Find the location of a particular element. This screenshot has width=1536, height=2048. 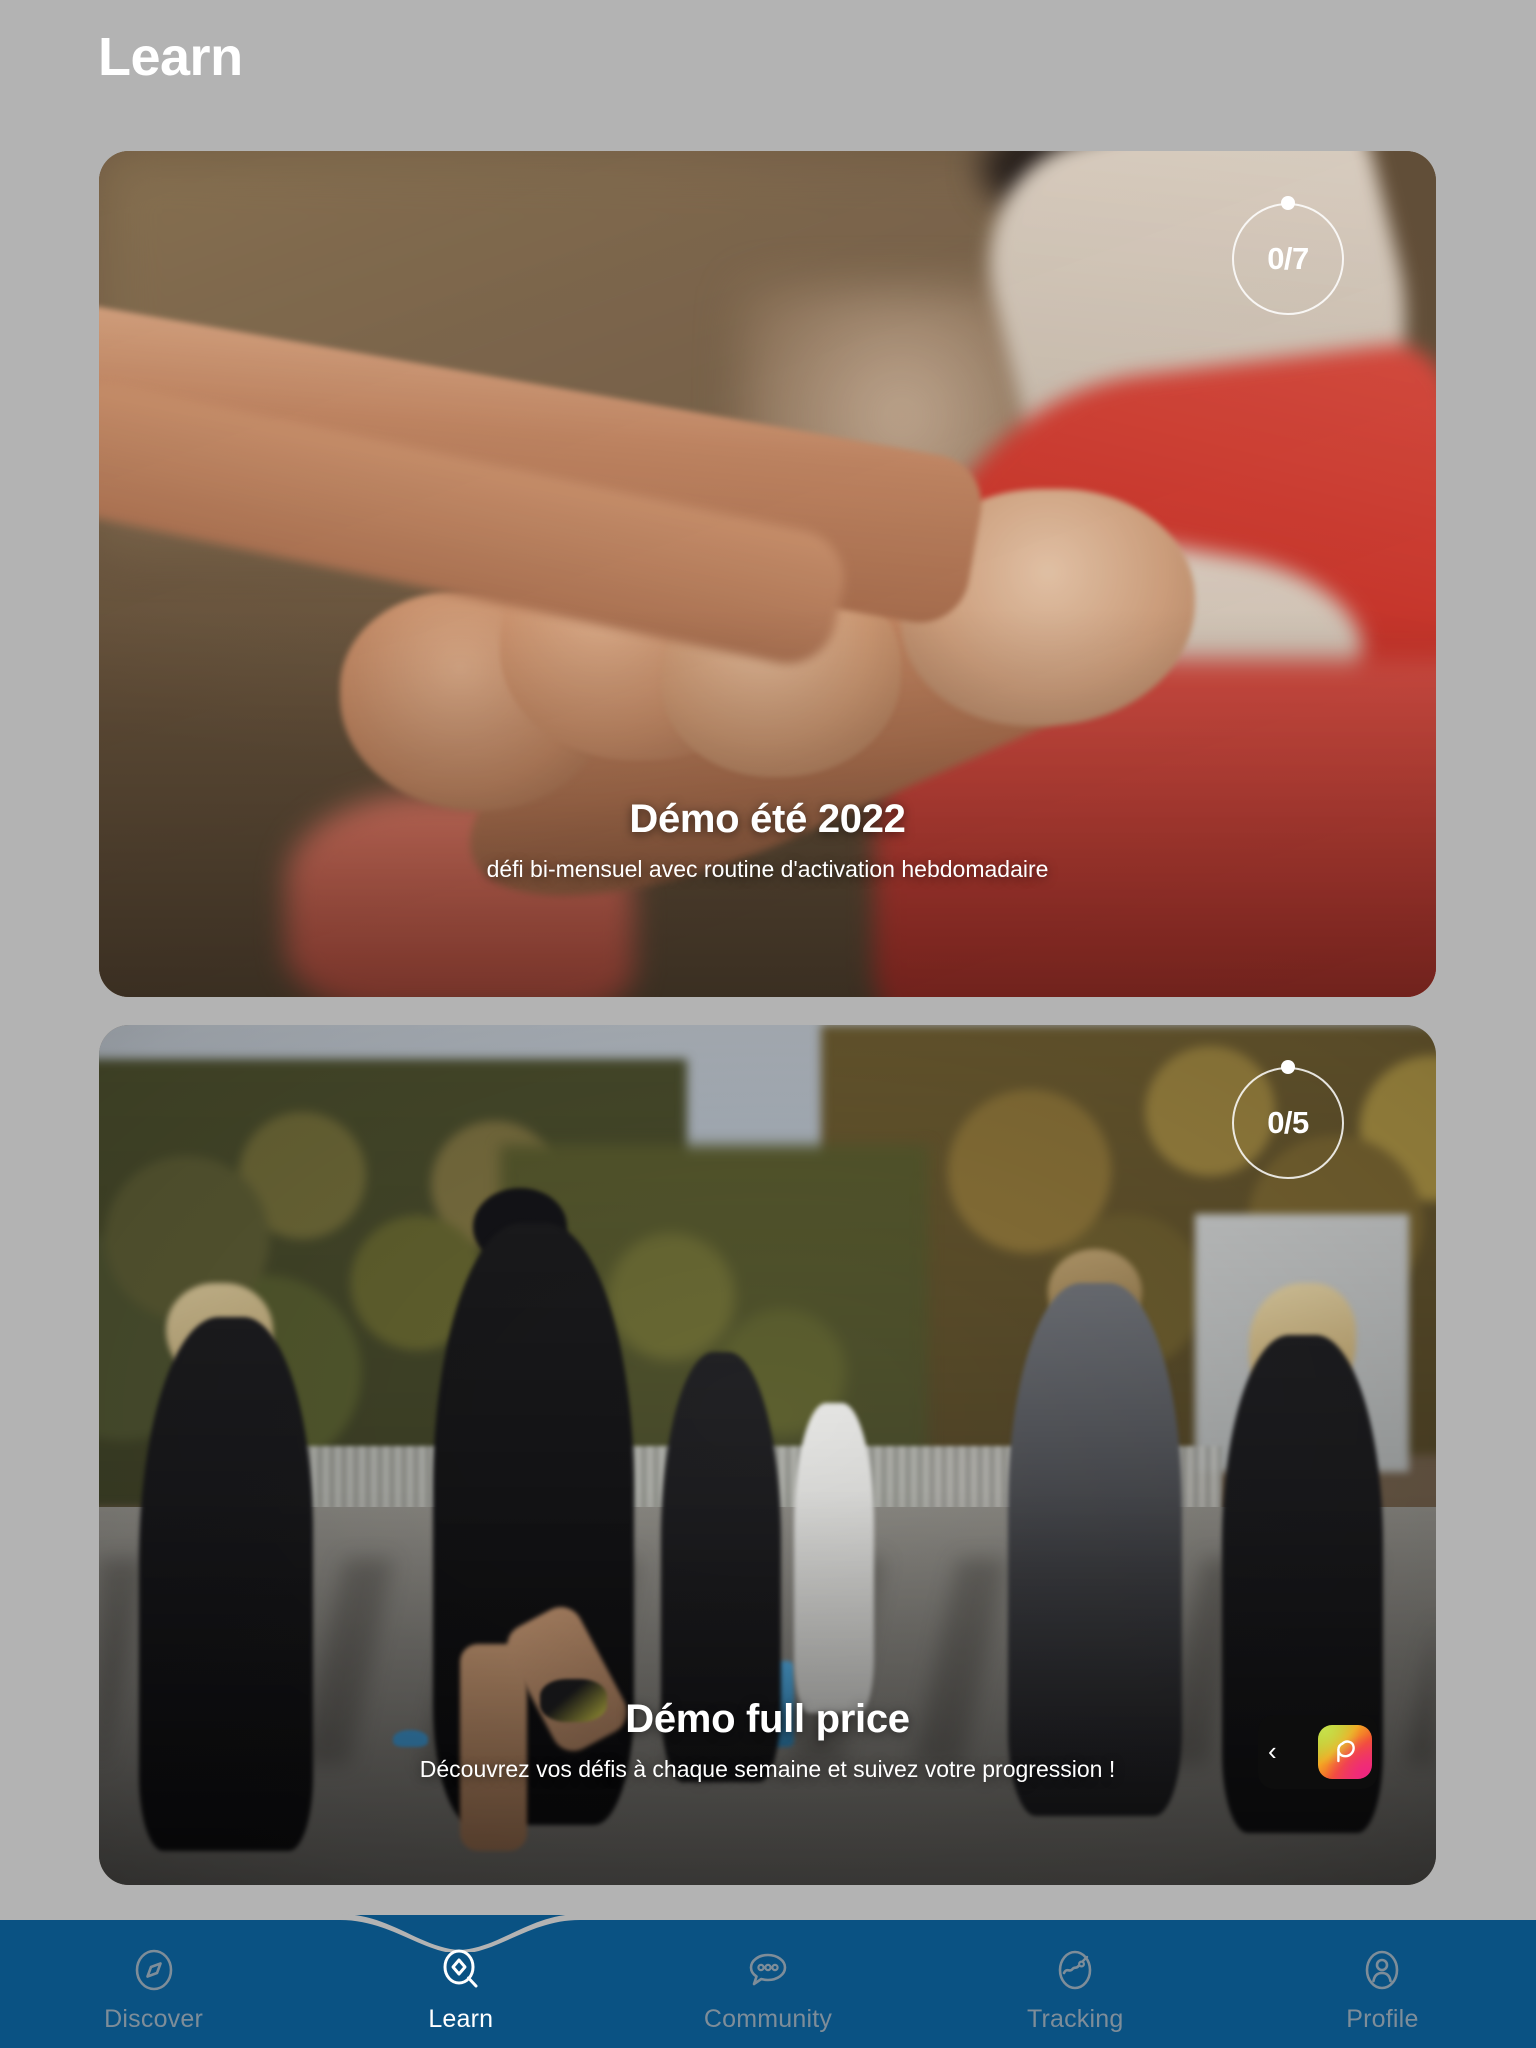

progress-ring-label: 0/5 is located at coordinates (1288, 1122).